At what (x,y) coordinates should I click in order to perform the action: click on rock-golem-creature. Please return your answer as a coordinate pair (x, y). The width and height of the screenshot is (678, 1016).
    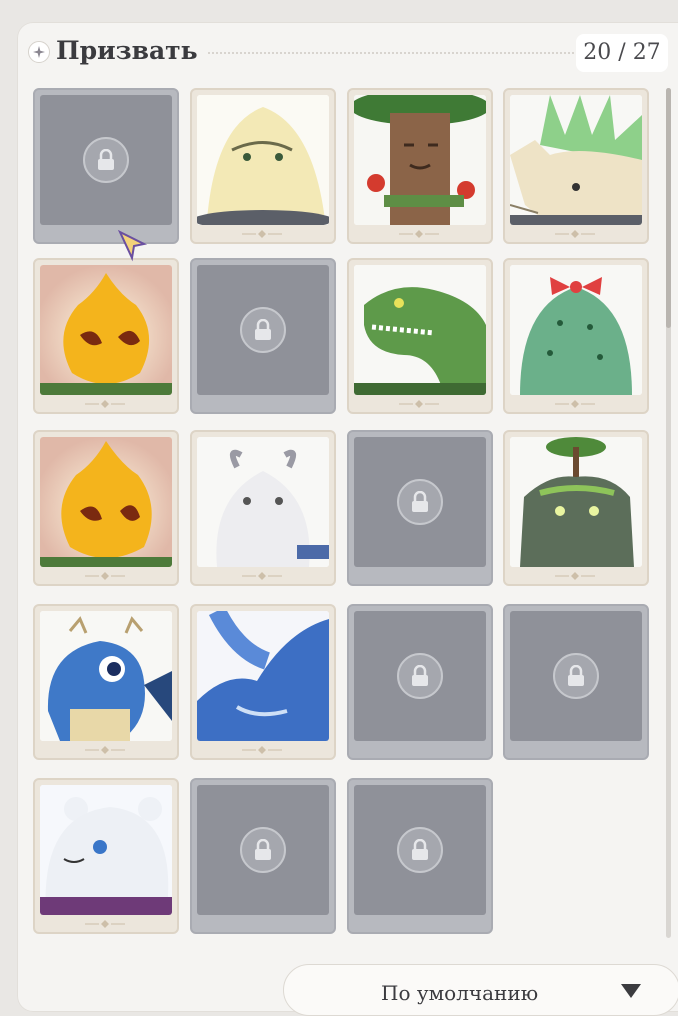
    Looking at the image, I should click on (576, 502).